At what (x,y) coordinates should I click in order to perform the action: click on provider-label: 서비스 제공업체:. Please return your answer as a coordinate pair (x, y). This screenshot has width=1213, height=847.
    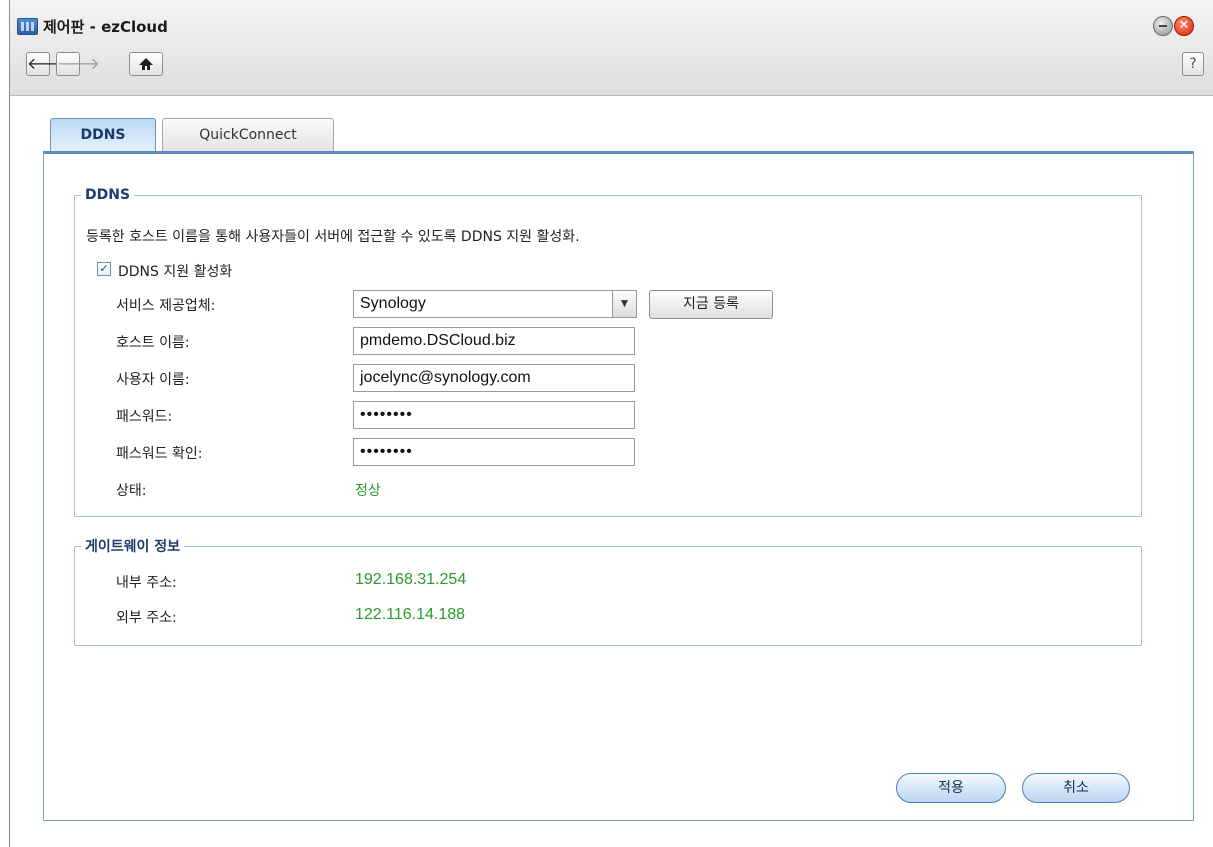
    Looking at the image, I should click on (166, 306).